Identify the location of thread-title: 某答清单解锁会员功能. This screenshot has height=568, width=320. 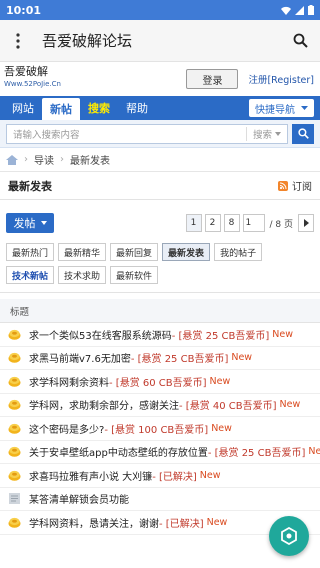
(79, 498).